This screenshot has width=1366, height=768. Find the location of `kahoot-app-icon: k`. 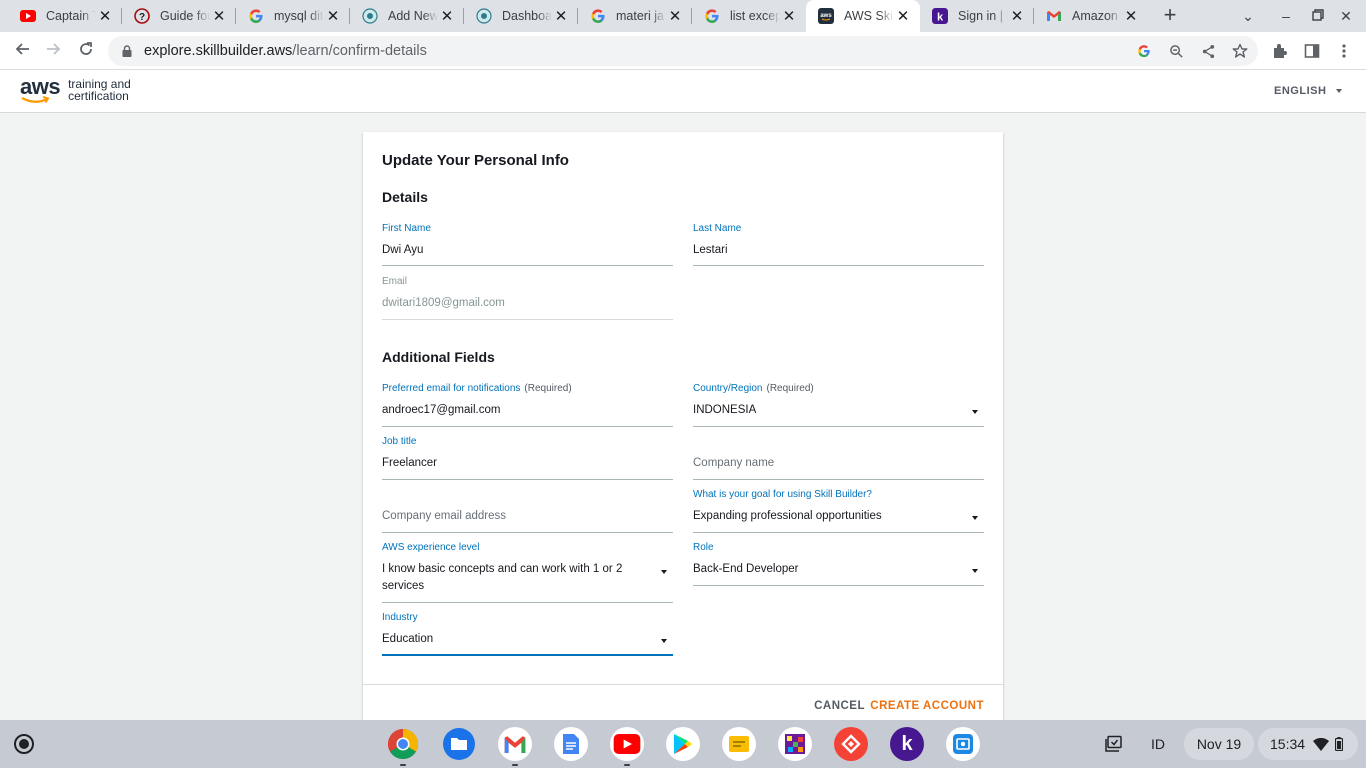

kahoot-app-icon: k is located at coordinates (907, 744).